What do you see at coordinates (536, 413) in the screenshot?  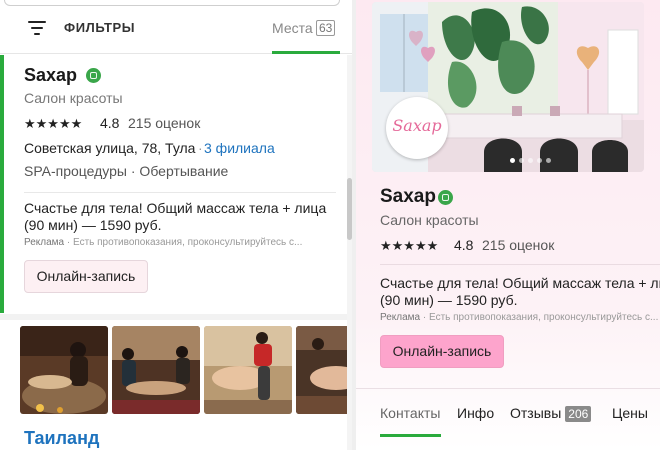 I see `tab-reviews-label: Отзывы` at bounding box center [536, 413].